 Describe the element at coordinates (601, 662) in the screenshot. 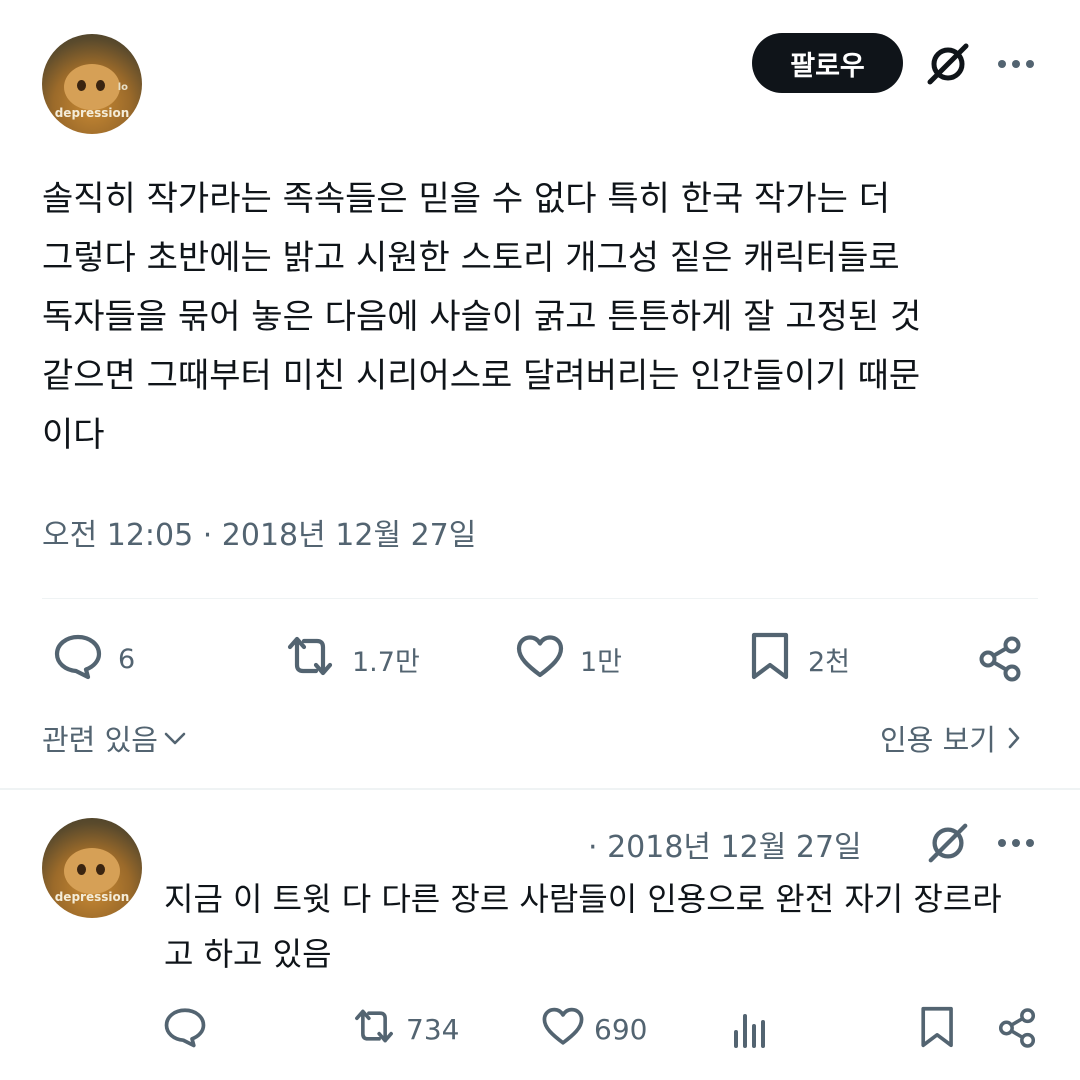

I see `like-count: 1만` at that location.